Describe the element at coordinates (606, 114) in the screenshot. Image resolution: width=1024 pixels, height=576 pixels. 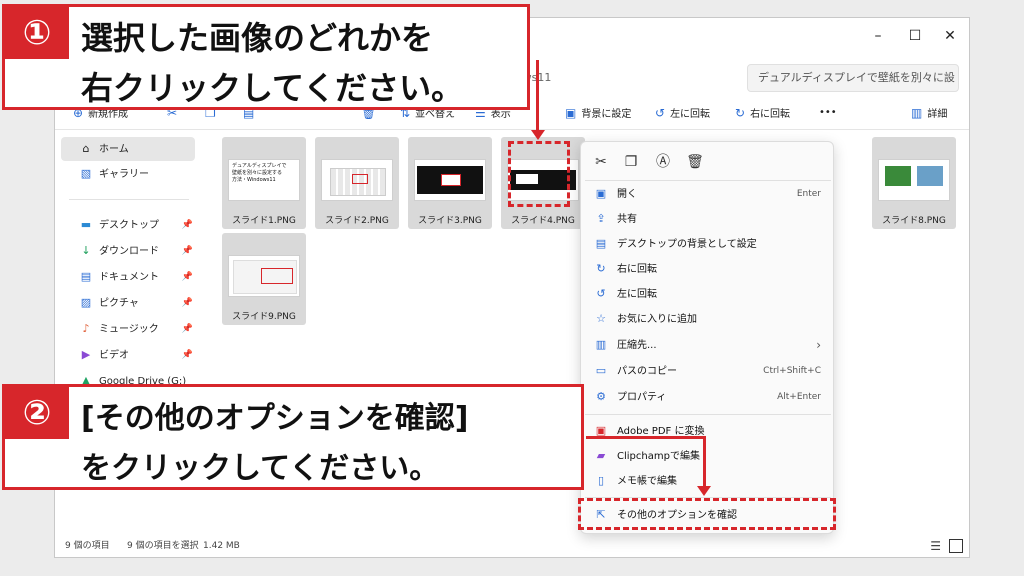
I see `set-background-label: 背景に設定` at that location.